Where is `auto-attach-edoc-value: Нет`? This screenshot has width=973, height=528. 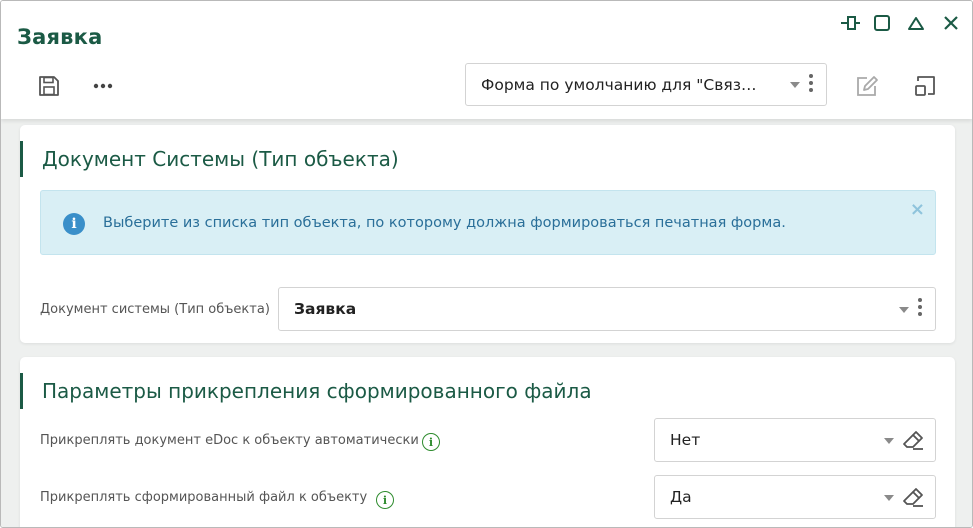
auto-attach-edoc-value: Нет is located at coordinates (685, 440).